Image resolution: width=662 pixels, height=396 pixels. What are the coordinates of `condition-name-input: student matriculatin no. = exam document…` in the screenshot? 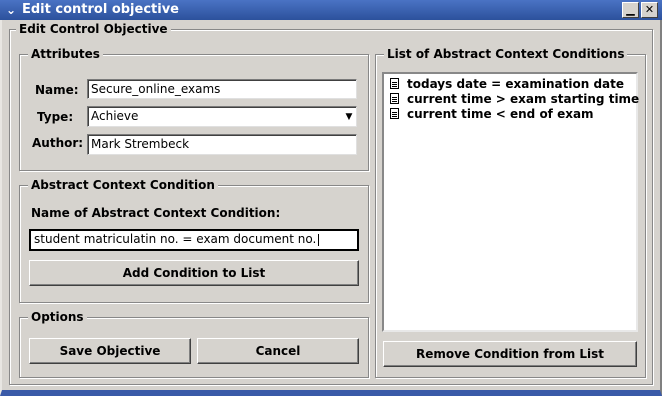 It's located at (194, 240).